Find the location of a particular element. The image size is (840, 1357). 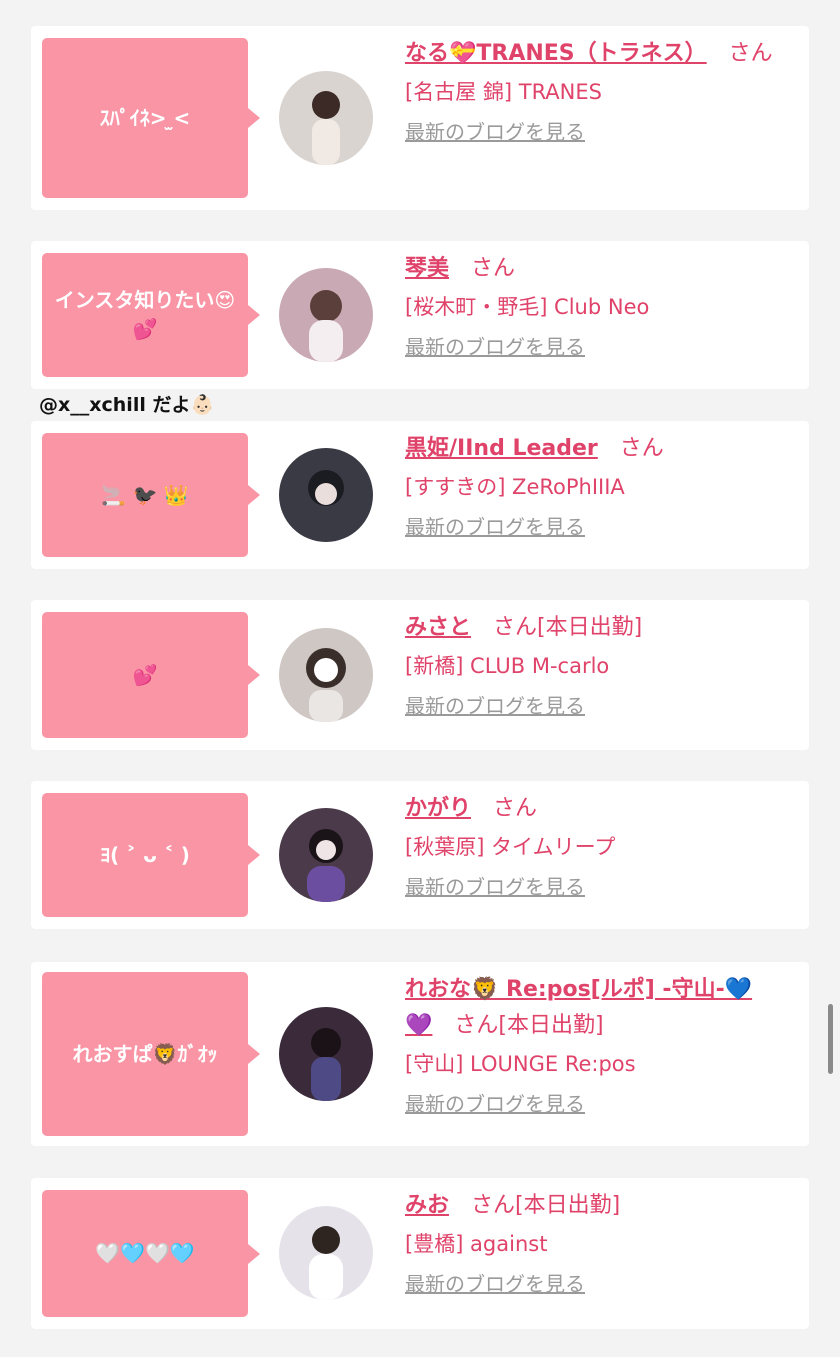

name-line: 琴美 さん is located at coordinates (601, 269).